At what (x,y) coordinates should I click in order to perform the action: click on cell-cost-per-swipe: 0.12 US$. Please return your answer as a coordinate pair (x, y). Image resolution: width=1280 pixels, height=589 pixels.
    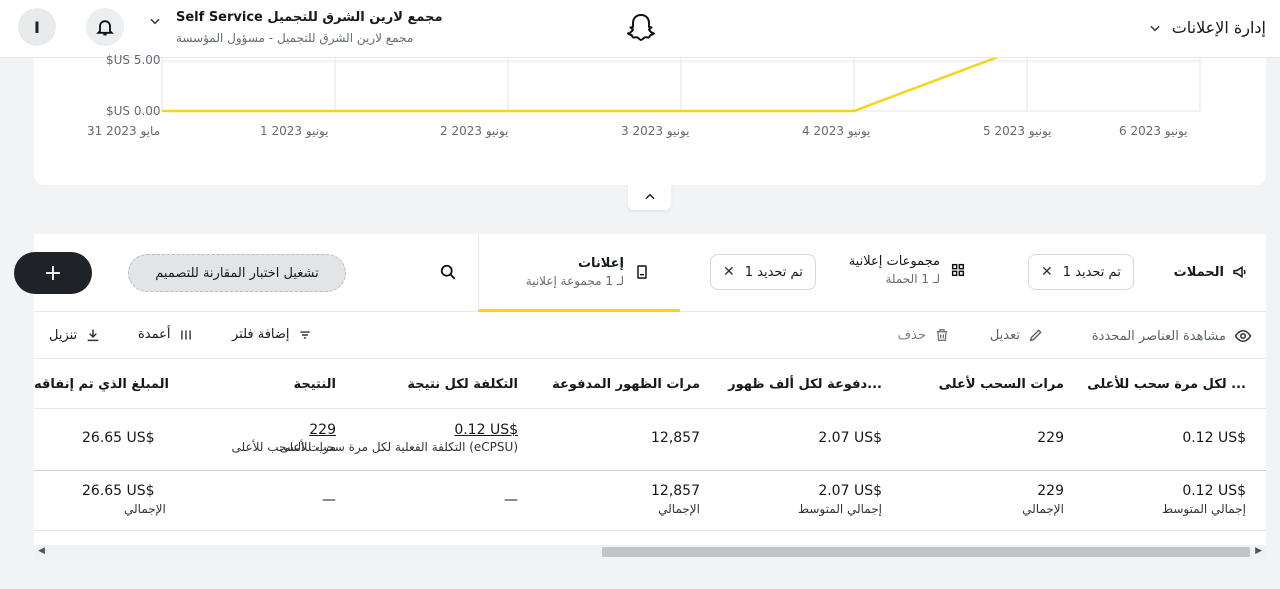
    Looking at the image, I should click on (1214, 438).